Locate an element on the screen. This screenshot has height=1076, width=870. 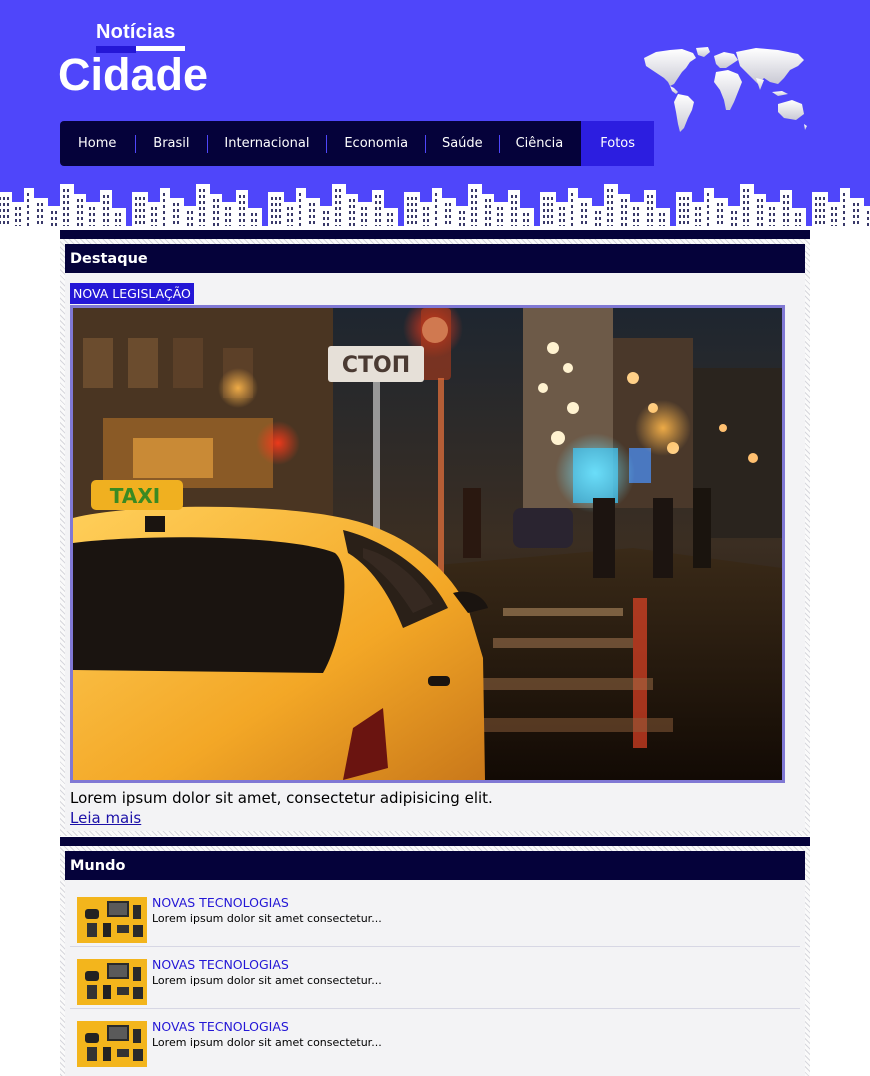
nav-internacional-label: Internacional is located at coordinates (266, 143).